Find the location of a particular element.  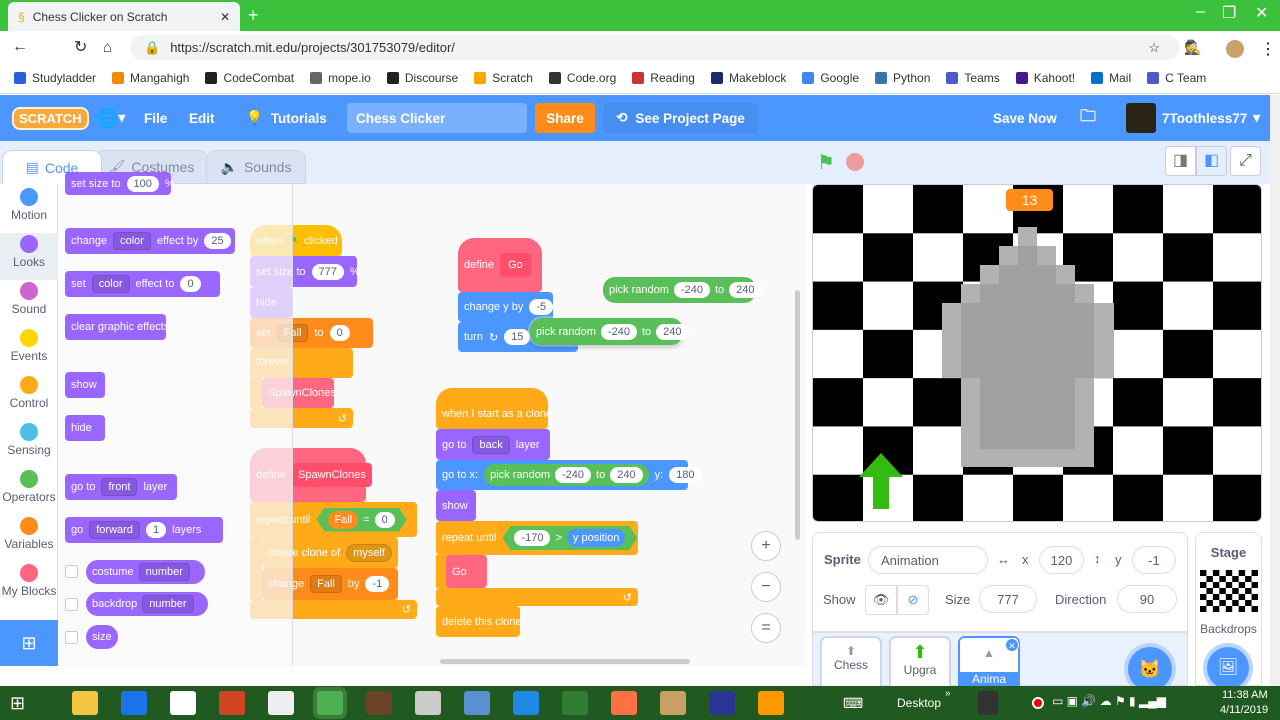

panda-taskbar-icon is located at coordinates (281, 703).